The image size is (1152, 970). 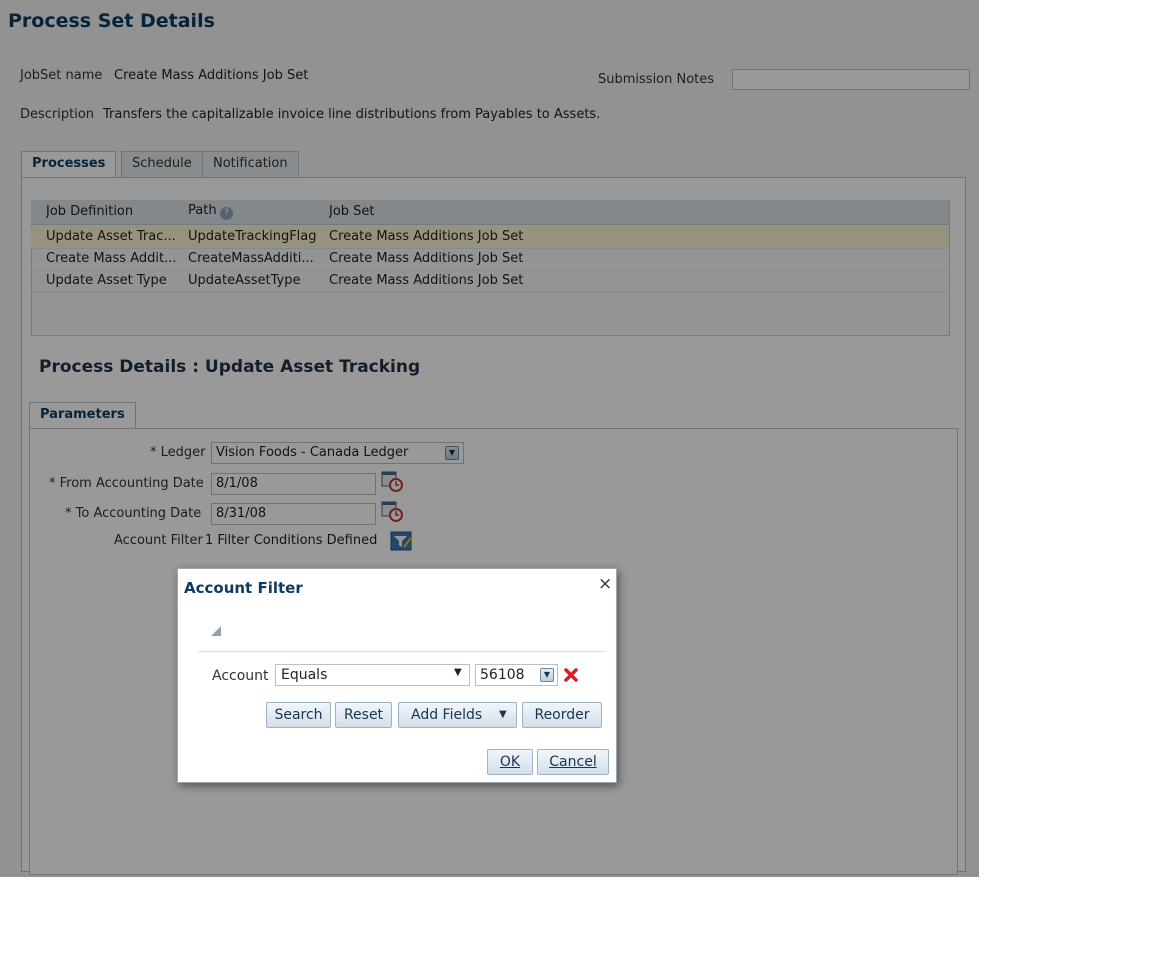 What do you see at coordinates (502, 675) in the screenshot?
I see `account-value: 56108` at bounding box center [502, 675].